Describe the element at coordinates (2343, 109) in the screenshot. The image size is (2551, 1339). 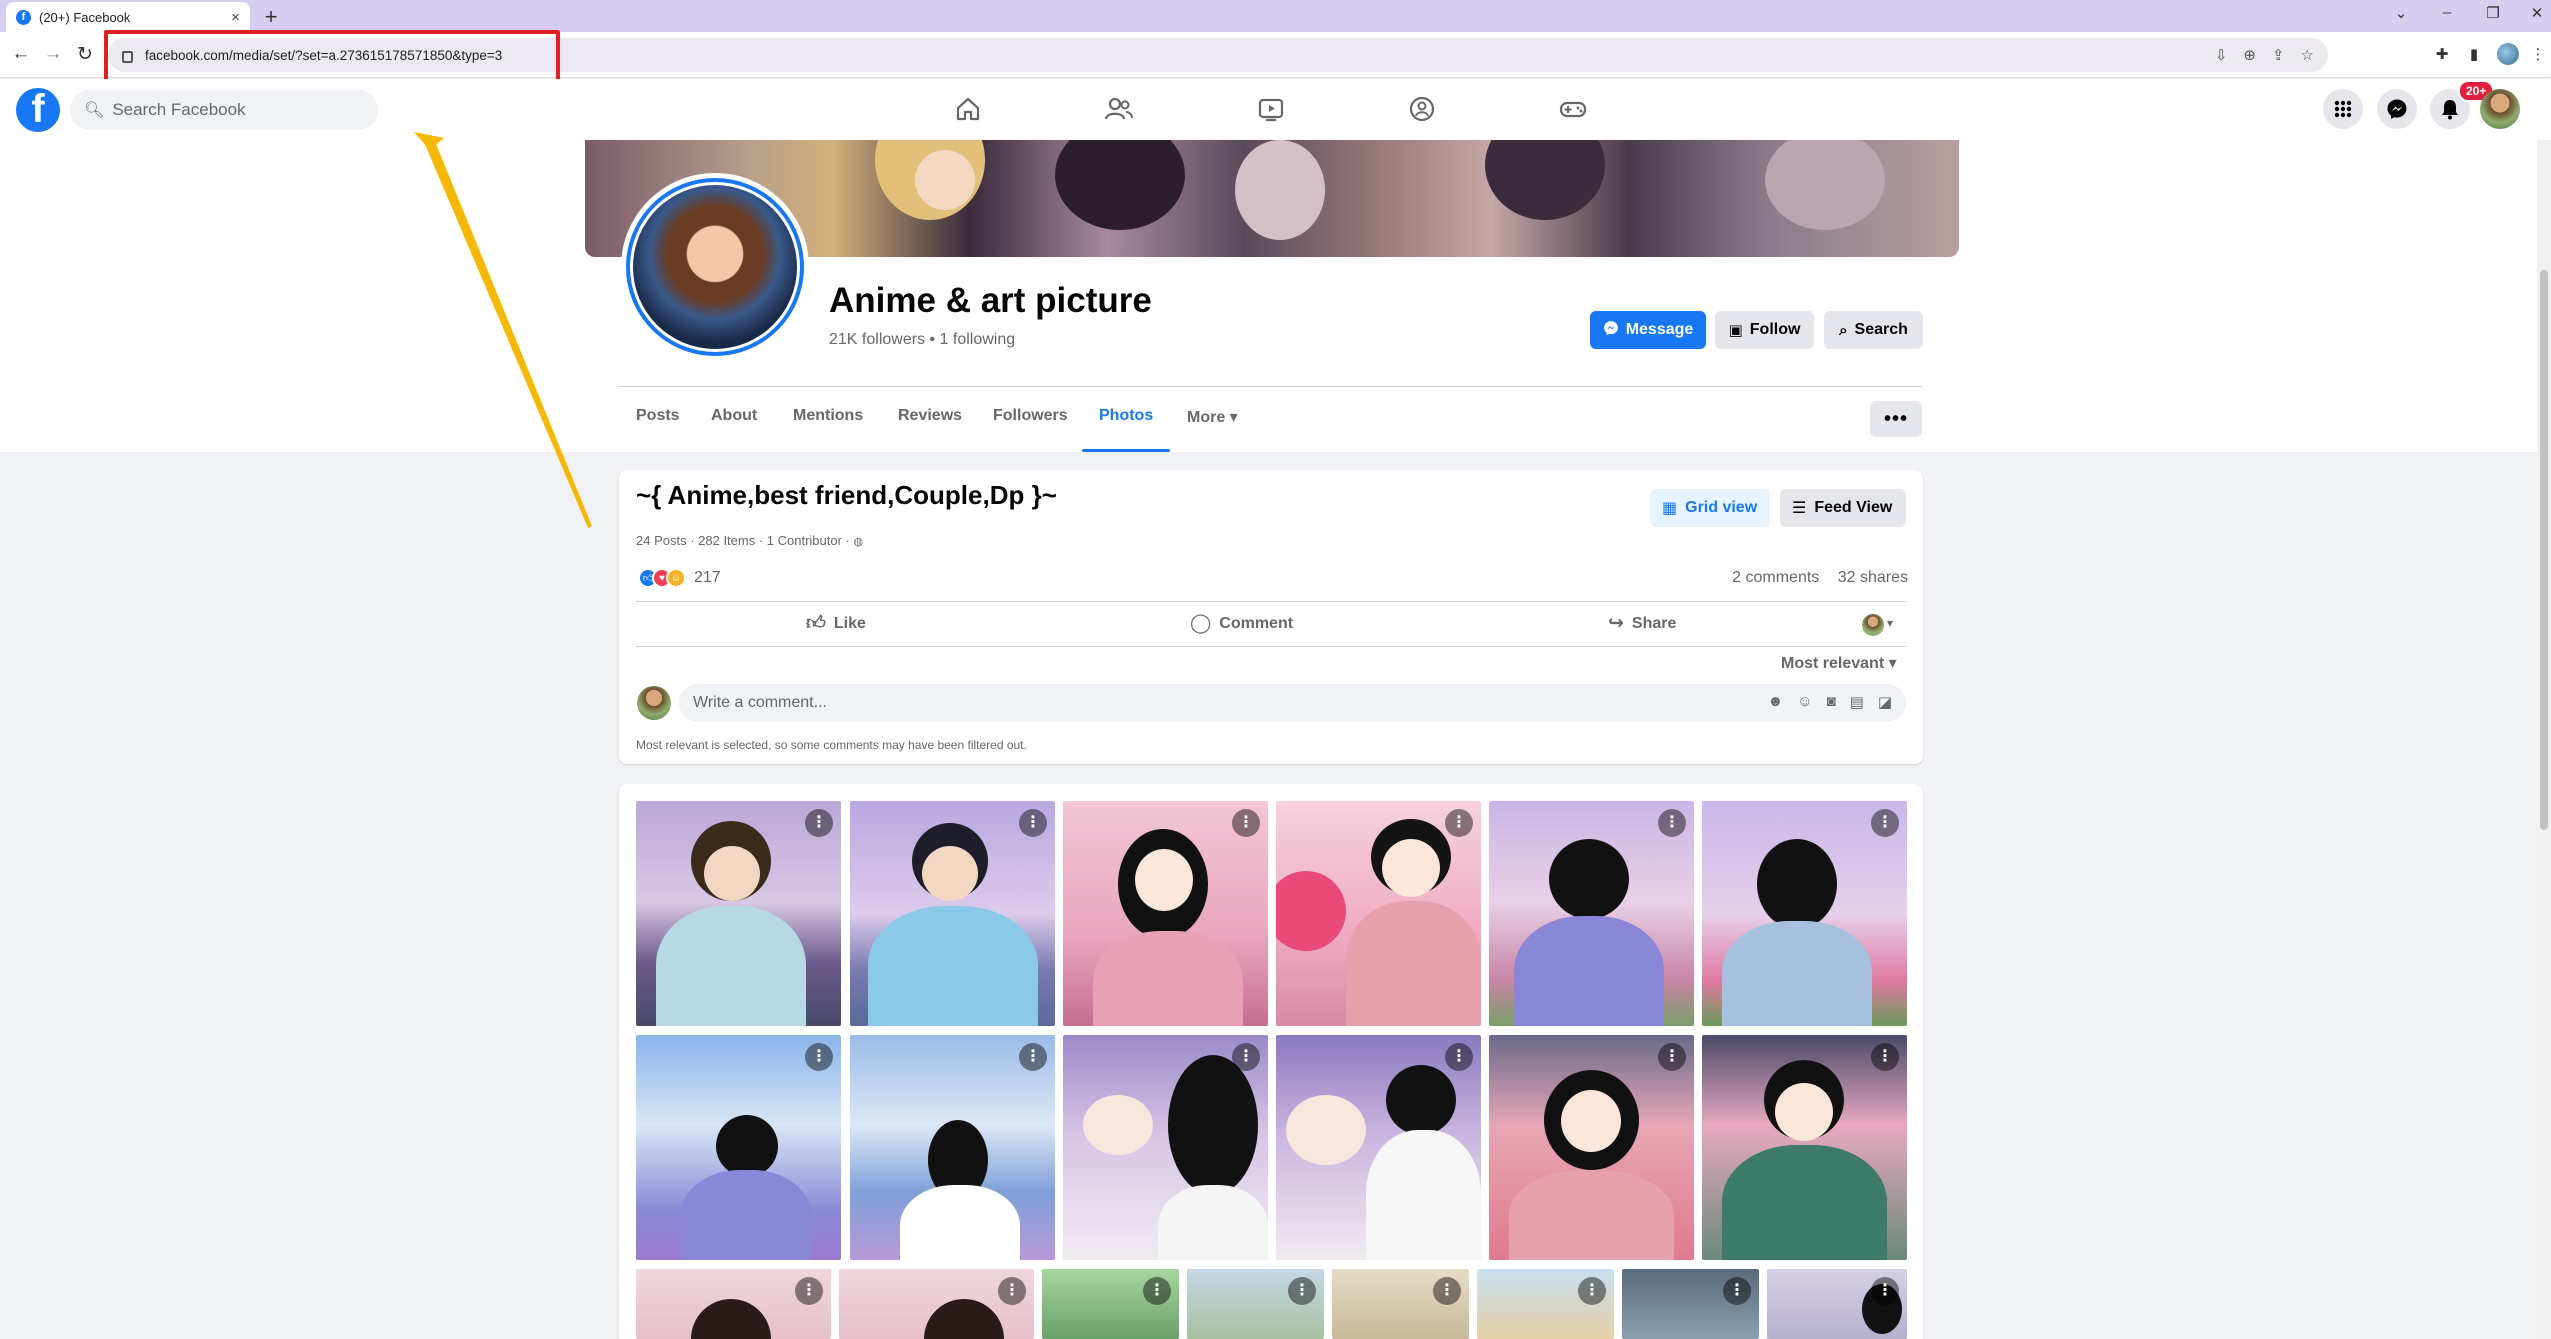
I see `menu-grid-icon` at that location.